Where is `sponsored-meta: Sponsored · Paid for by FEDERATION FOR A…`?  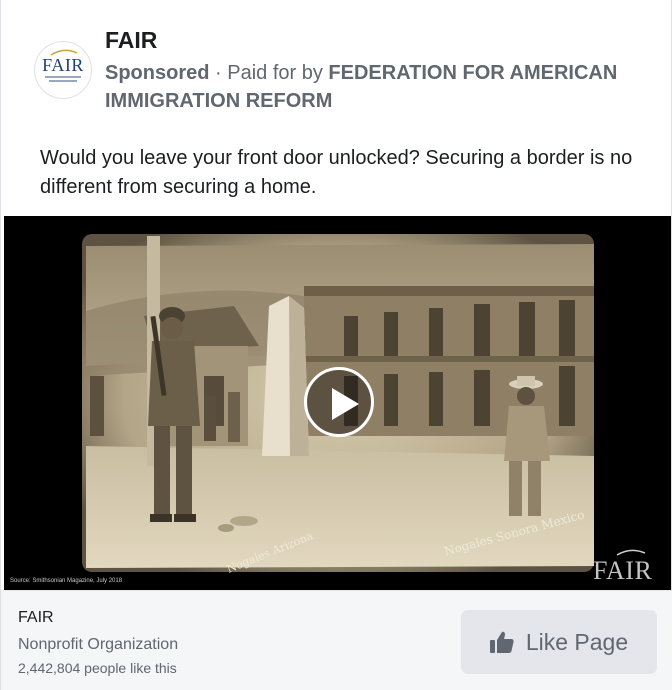
sponsored-meta: Sponsored · Paid for by FEDERATION FOR A… is located at coordinates (375, 87).